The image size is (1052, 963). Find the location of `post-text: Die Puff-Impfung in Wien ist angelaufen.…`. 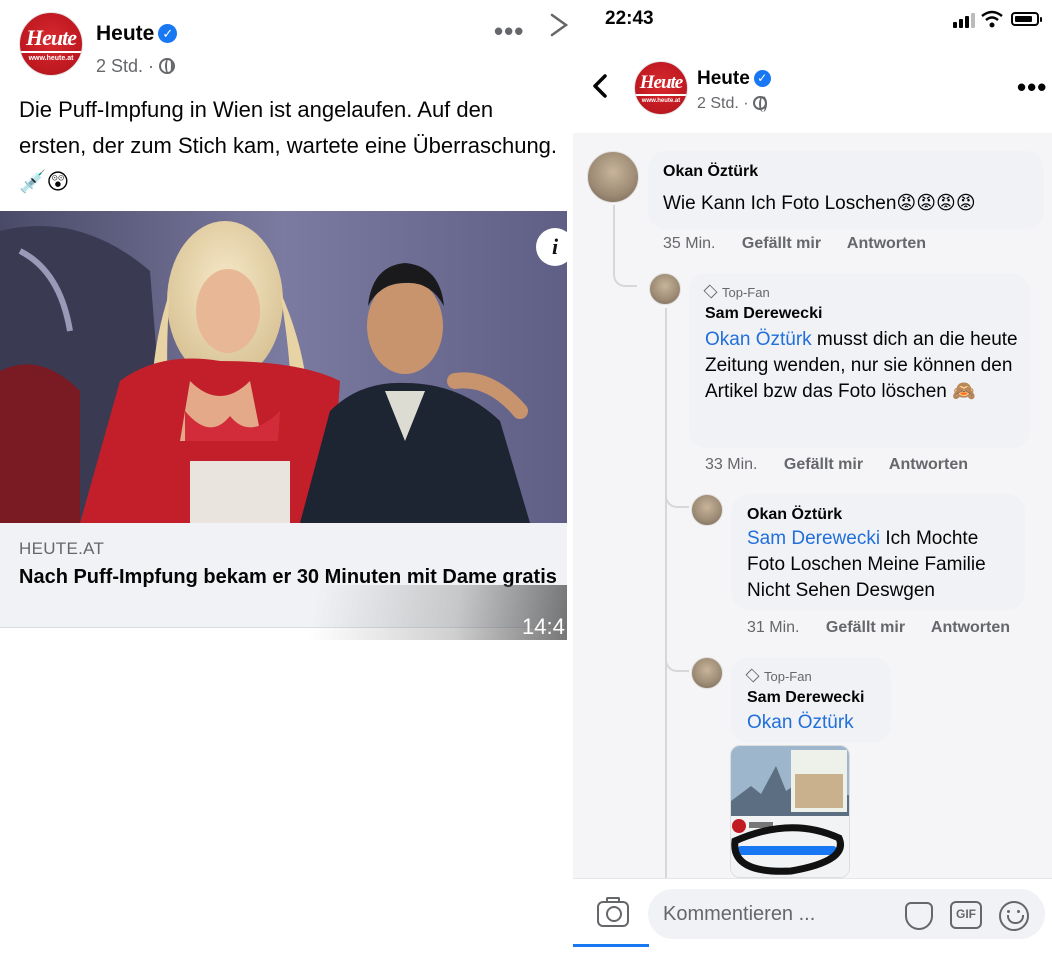

post-text: Die Puff-Impfung in Wien ist angelaufen.… is located at coordinates (288, 145).